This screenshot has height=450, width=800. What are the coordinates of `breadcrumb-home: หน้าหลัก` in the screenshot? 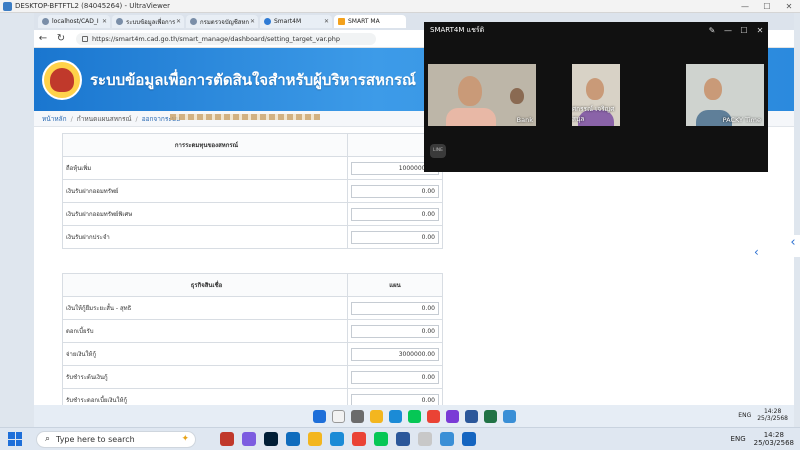 It's located at (54, 119).